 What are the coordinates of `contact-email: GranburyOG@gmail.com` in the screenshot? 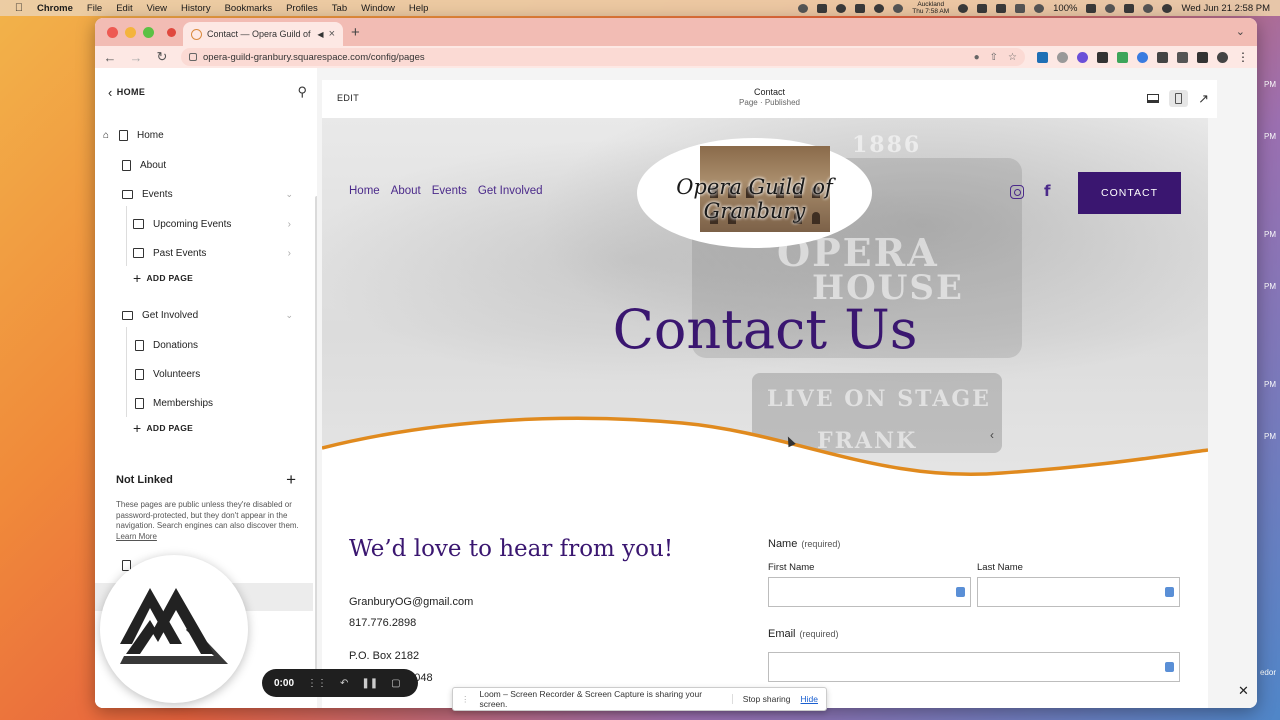 It's located at (411, 602).